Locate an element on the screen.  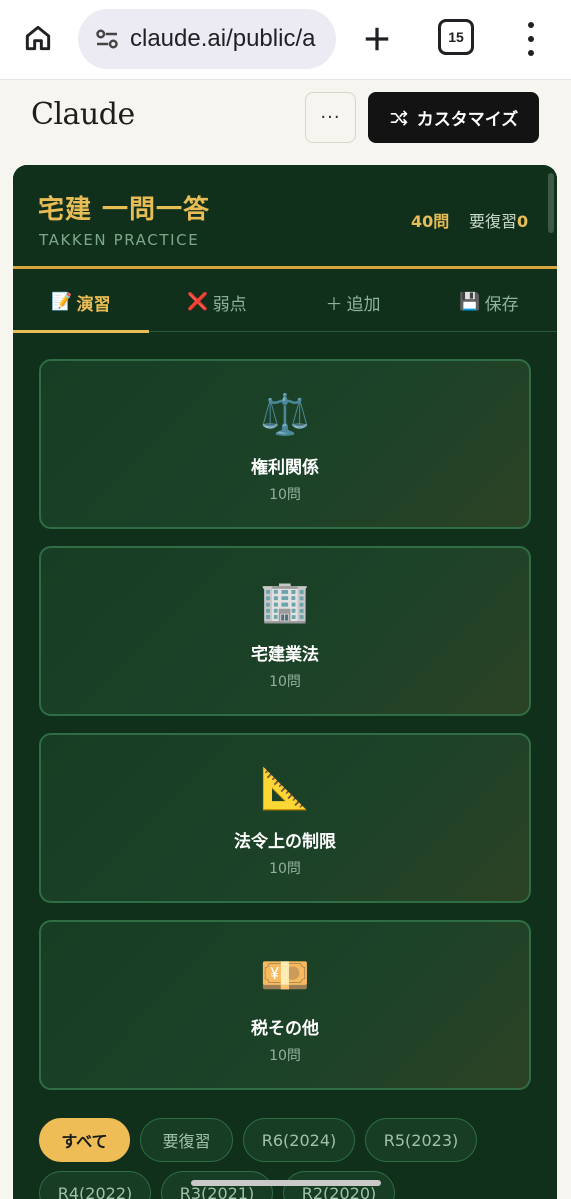
category-card-tax-other: 💴 税その他 10問 is located at coordinates (285, 1005).